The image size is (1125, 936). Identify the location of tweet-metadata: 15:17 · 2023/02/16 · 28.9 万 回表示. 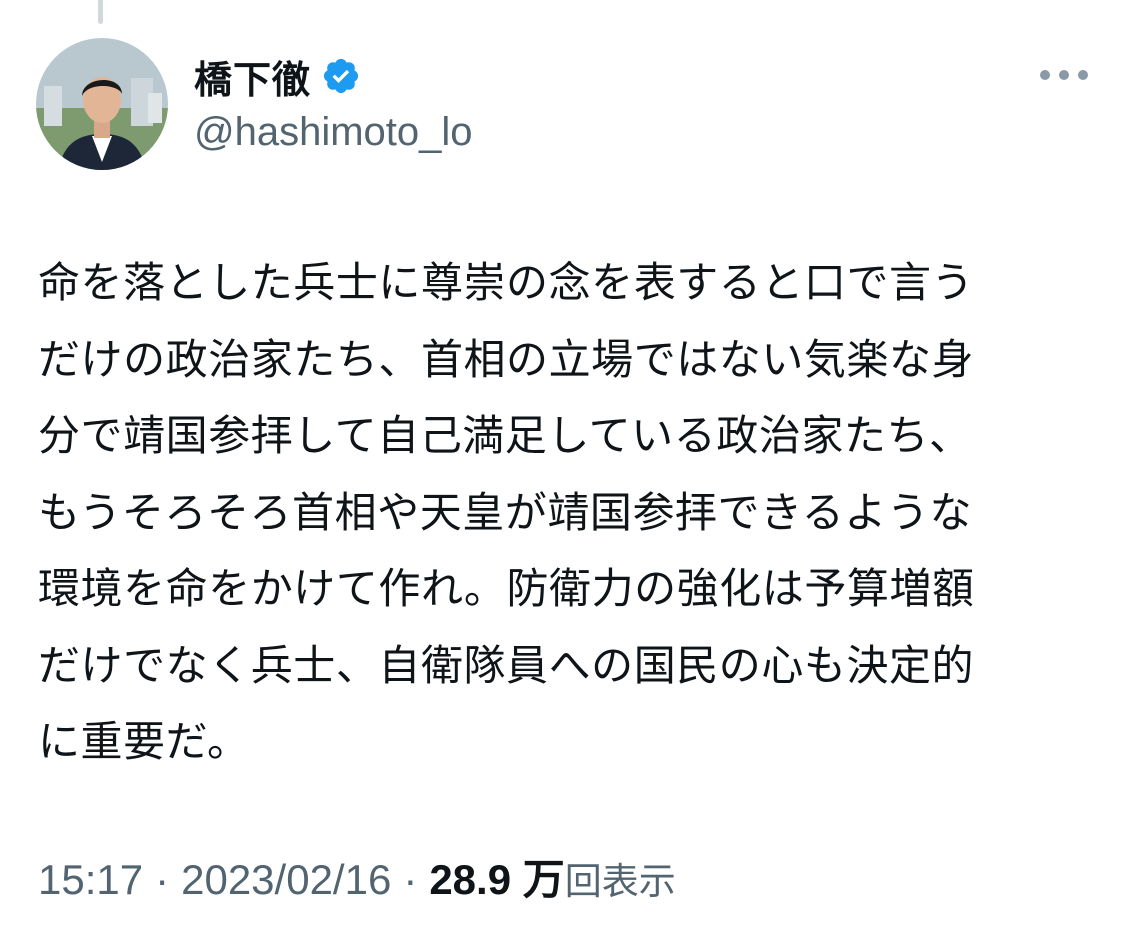
(357, 876).